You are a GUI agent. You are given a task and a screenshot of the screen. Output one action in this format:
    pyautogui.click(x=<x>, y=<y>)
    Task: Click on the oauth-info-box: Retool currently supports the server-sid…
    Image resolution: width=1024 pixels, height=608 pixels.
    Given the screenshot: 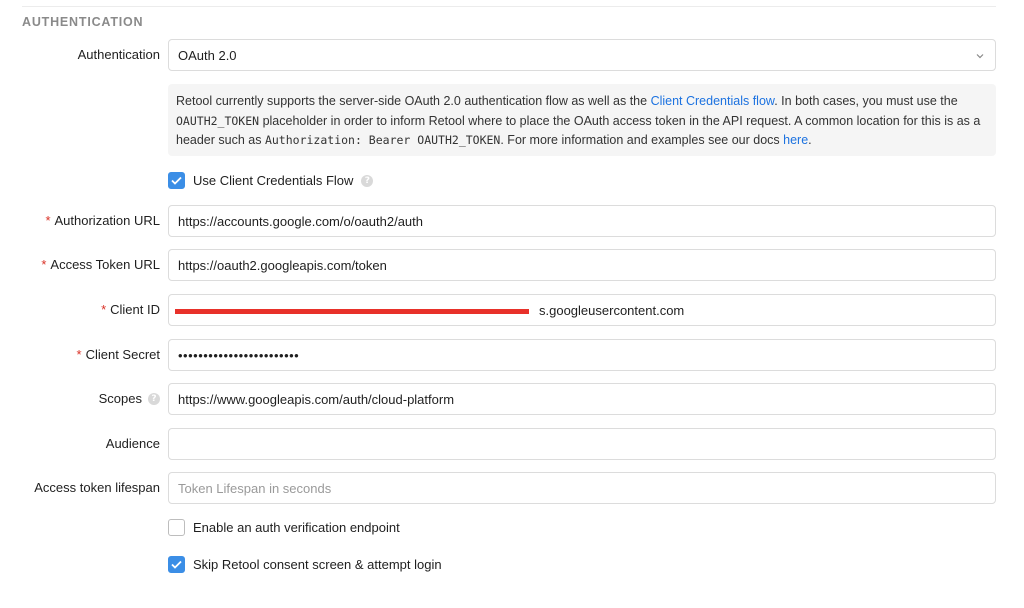 What is the action you would take?
    pyautogui.click(x=582, y=120)
    